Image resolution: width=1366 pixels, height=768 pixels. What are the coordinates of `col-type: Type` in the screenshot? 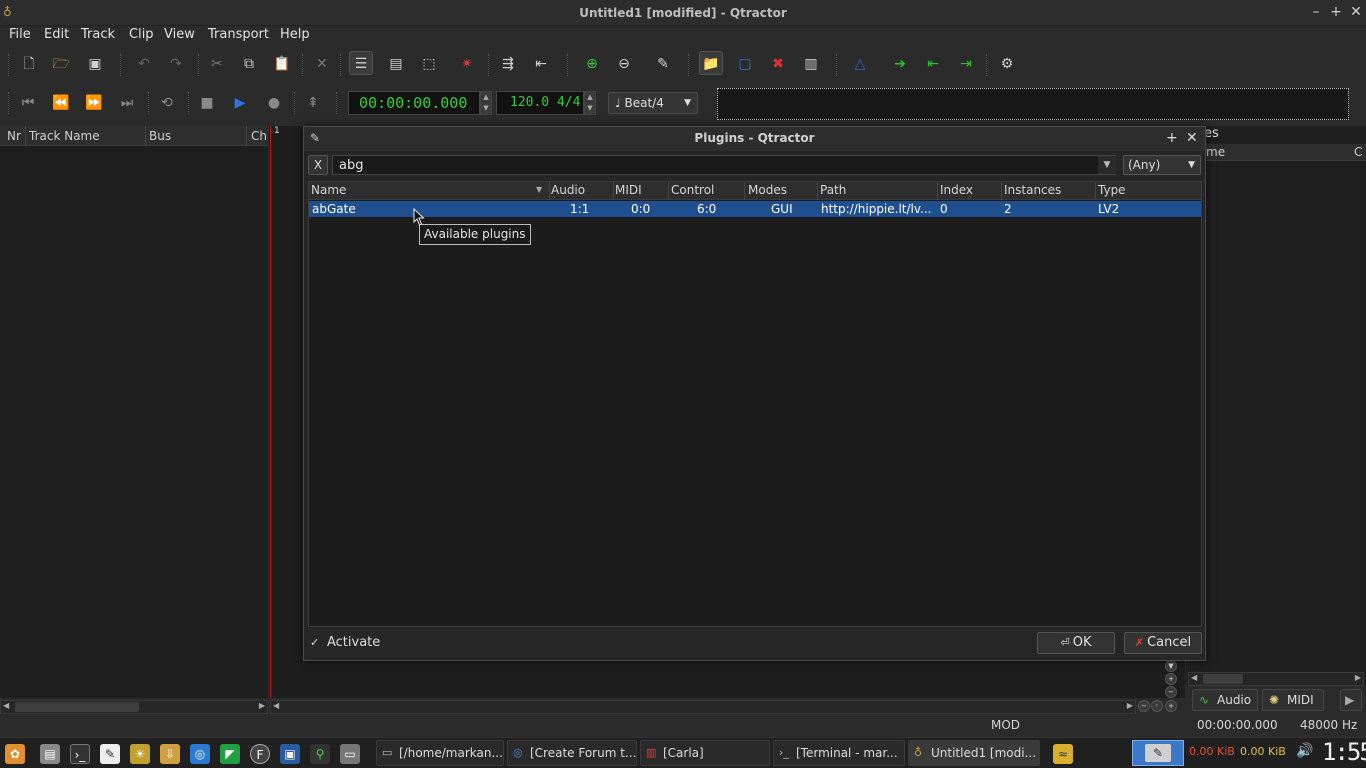 It's located at (1112, 190).